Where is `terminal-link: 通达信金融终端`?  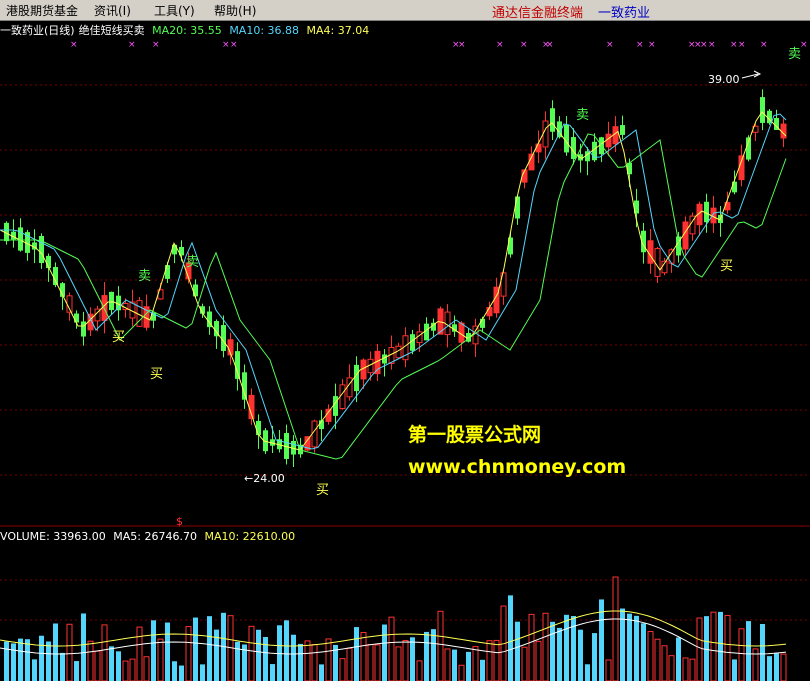
terminal-link: 通达信金融终端 is located at coordinates (537, 11).